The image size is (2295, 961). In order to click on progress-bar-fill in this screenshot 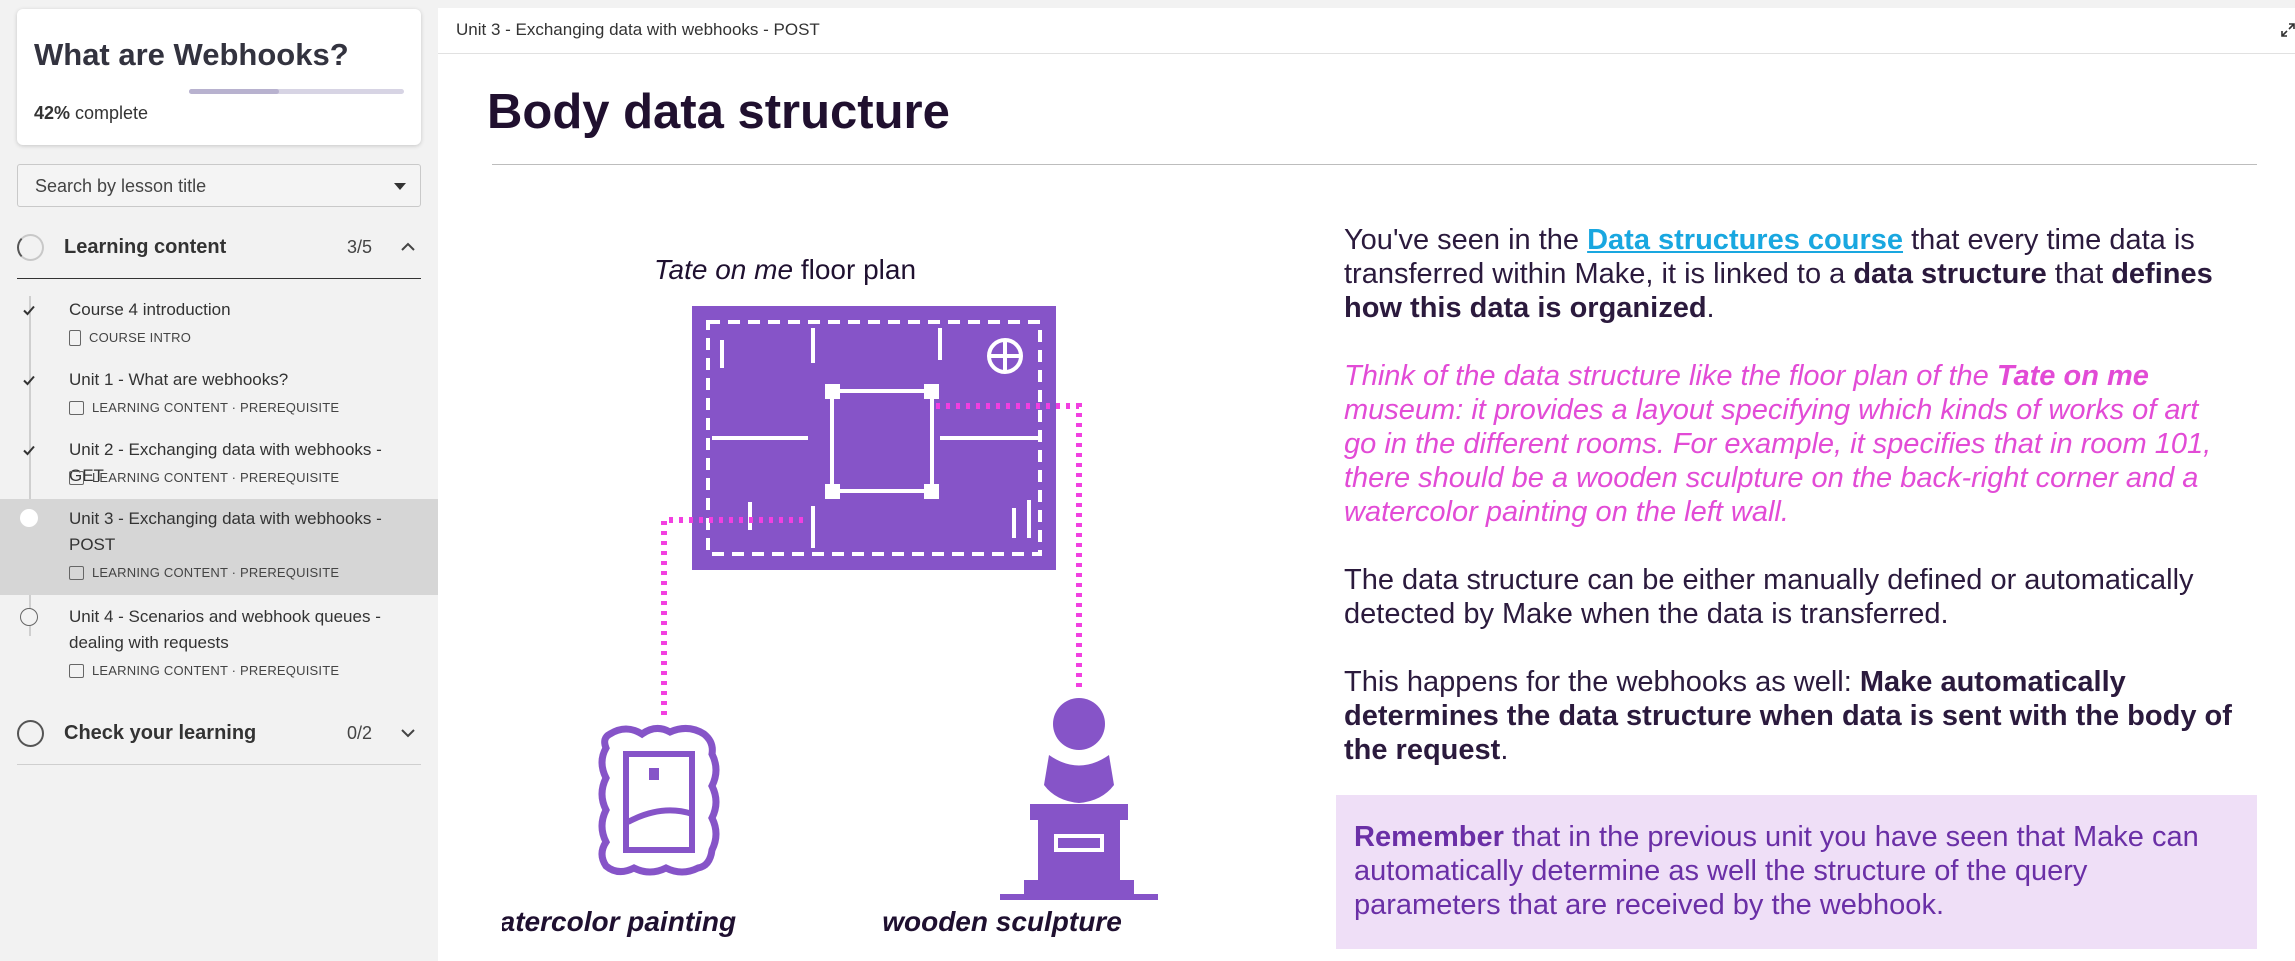, I will do `click(234, 91)`.